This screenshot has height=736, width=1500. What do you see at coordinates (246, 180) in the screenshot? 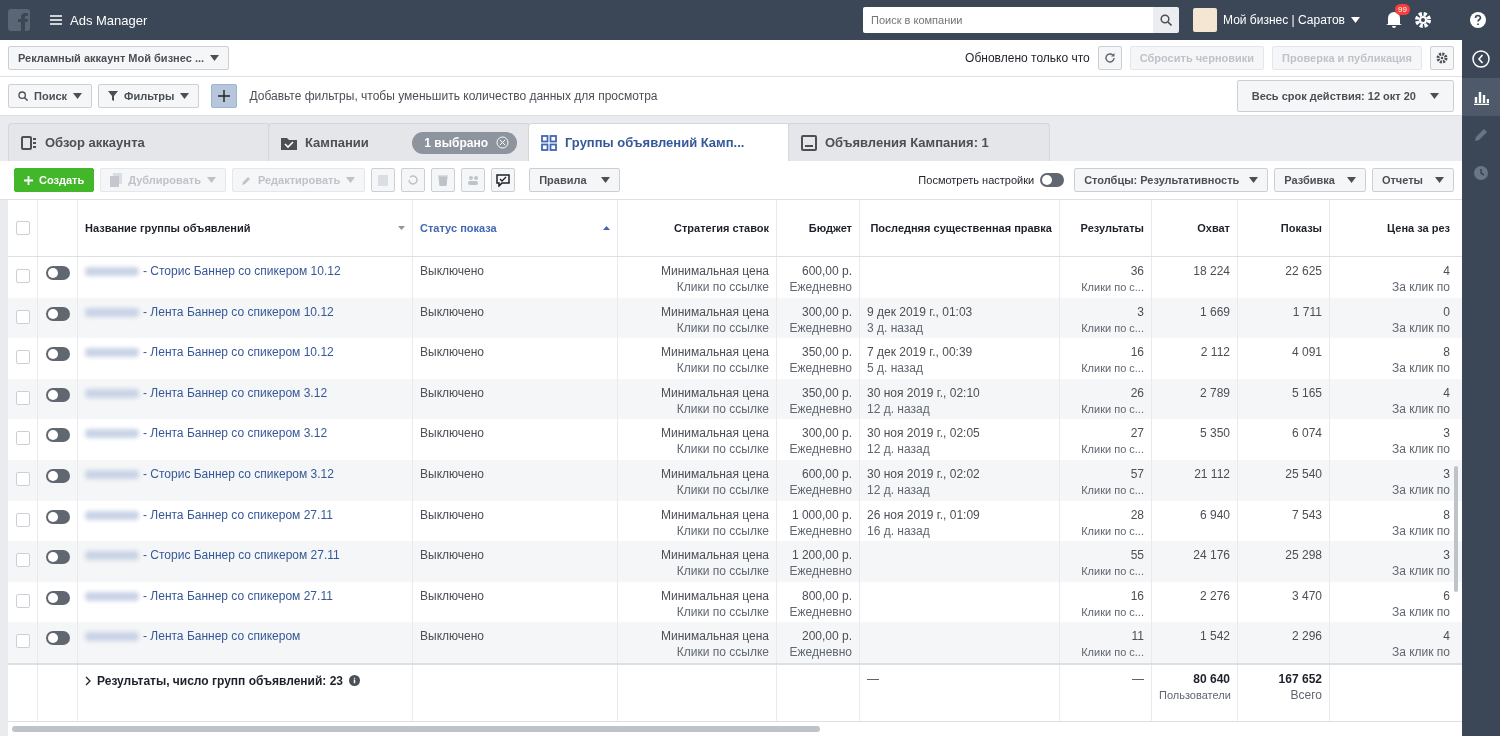
I see `pencil-icon` at bounding box center [246, 180].